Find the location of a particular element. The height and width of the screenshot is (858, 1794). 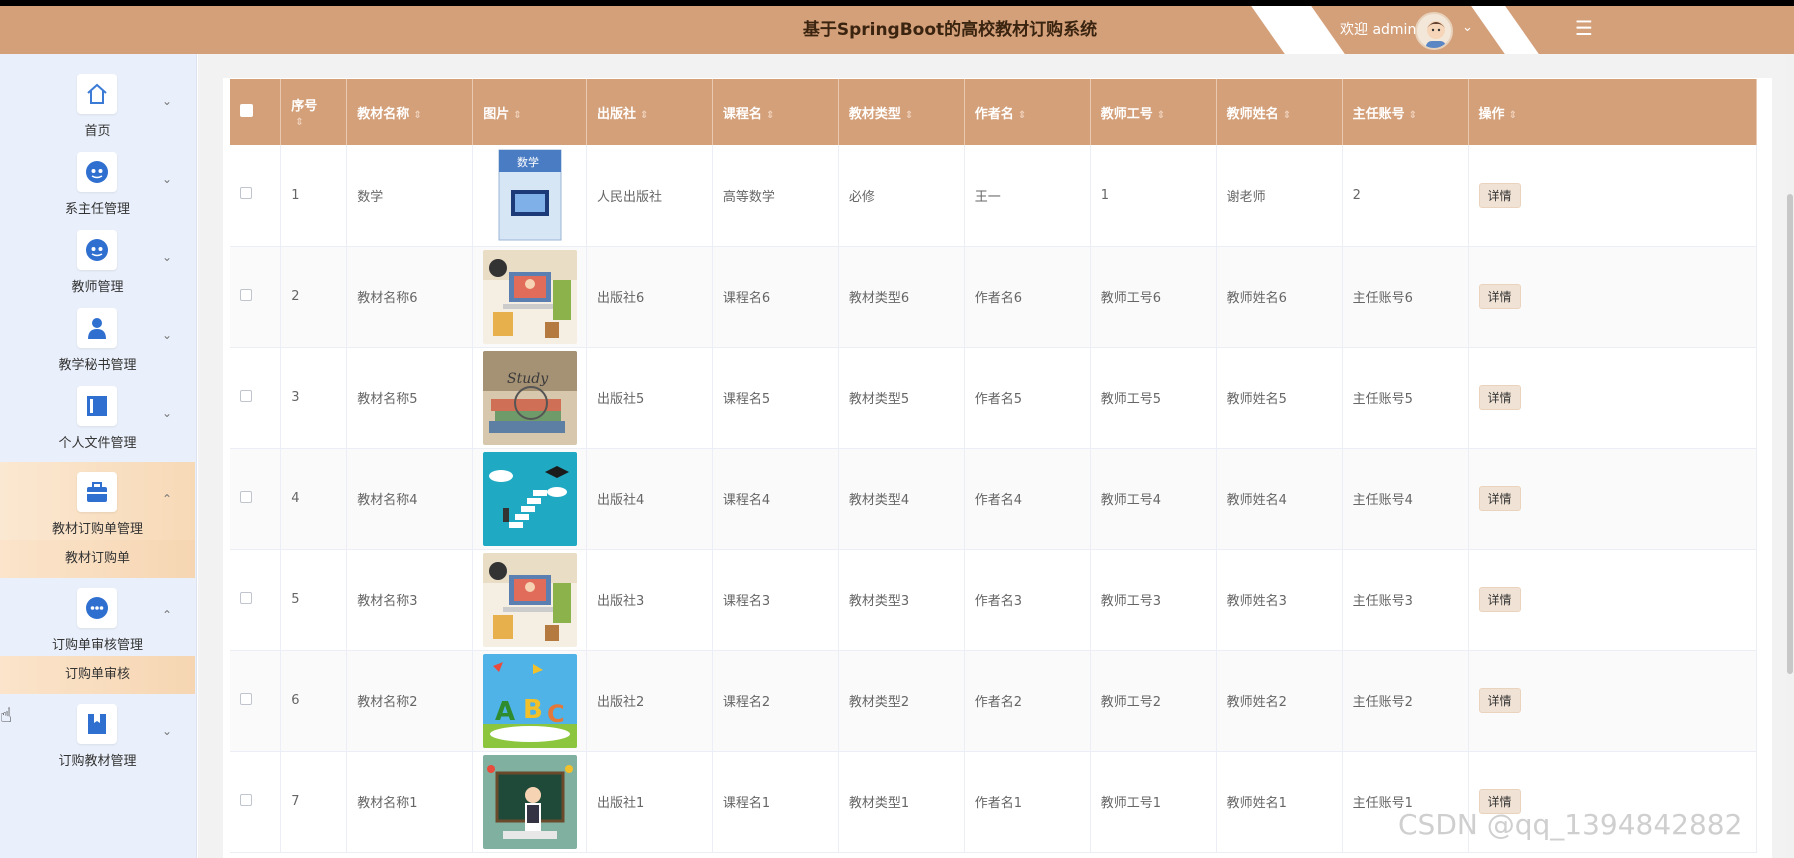

sidebar-item-ordered-books: 订购教材管理 ⌄ is located at coordinates (97, 733).